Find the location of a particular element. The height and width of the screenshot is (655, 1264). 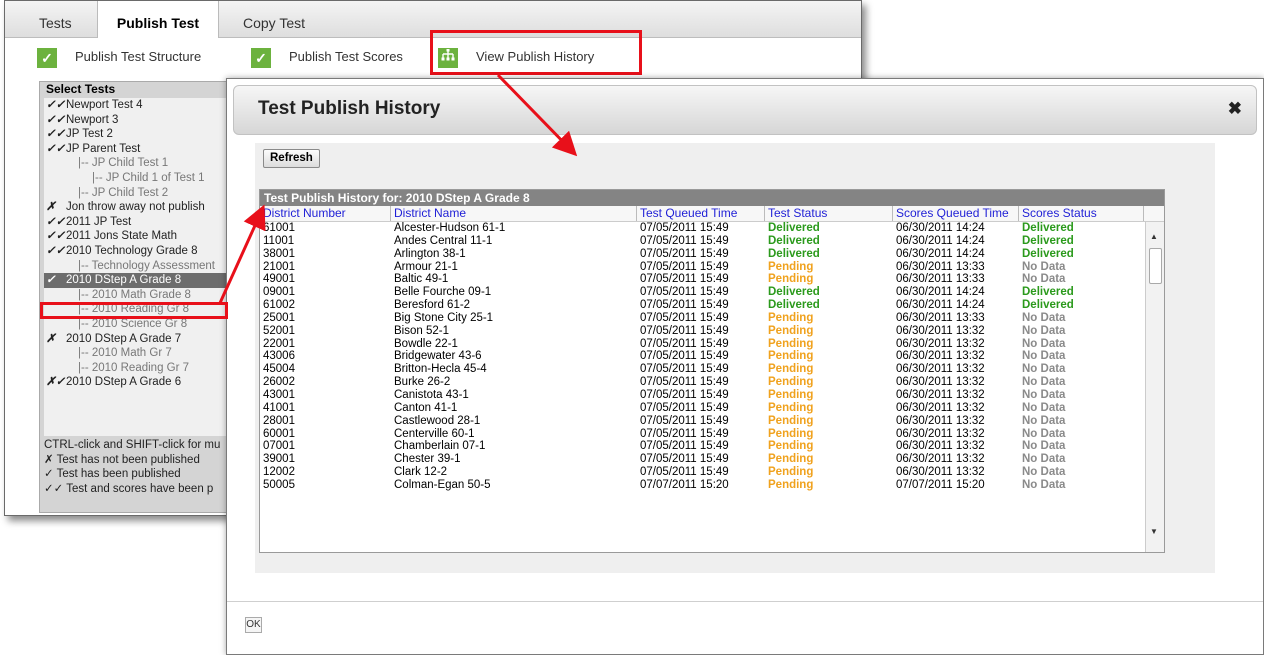

test-list-item-label: 2010 DStep A Grade 8 is located at coordinates (124, 280).